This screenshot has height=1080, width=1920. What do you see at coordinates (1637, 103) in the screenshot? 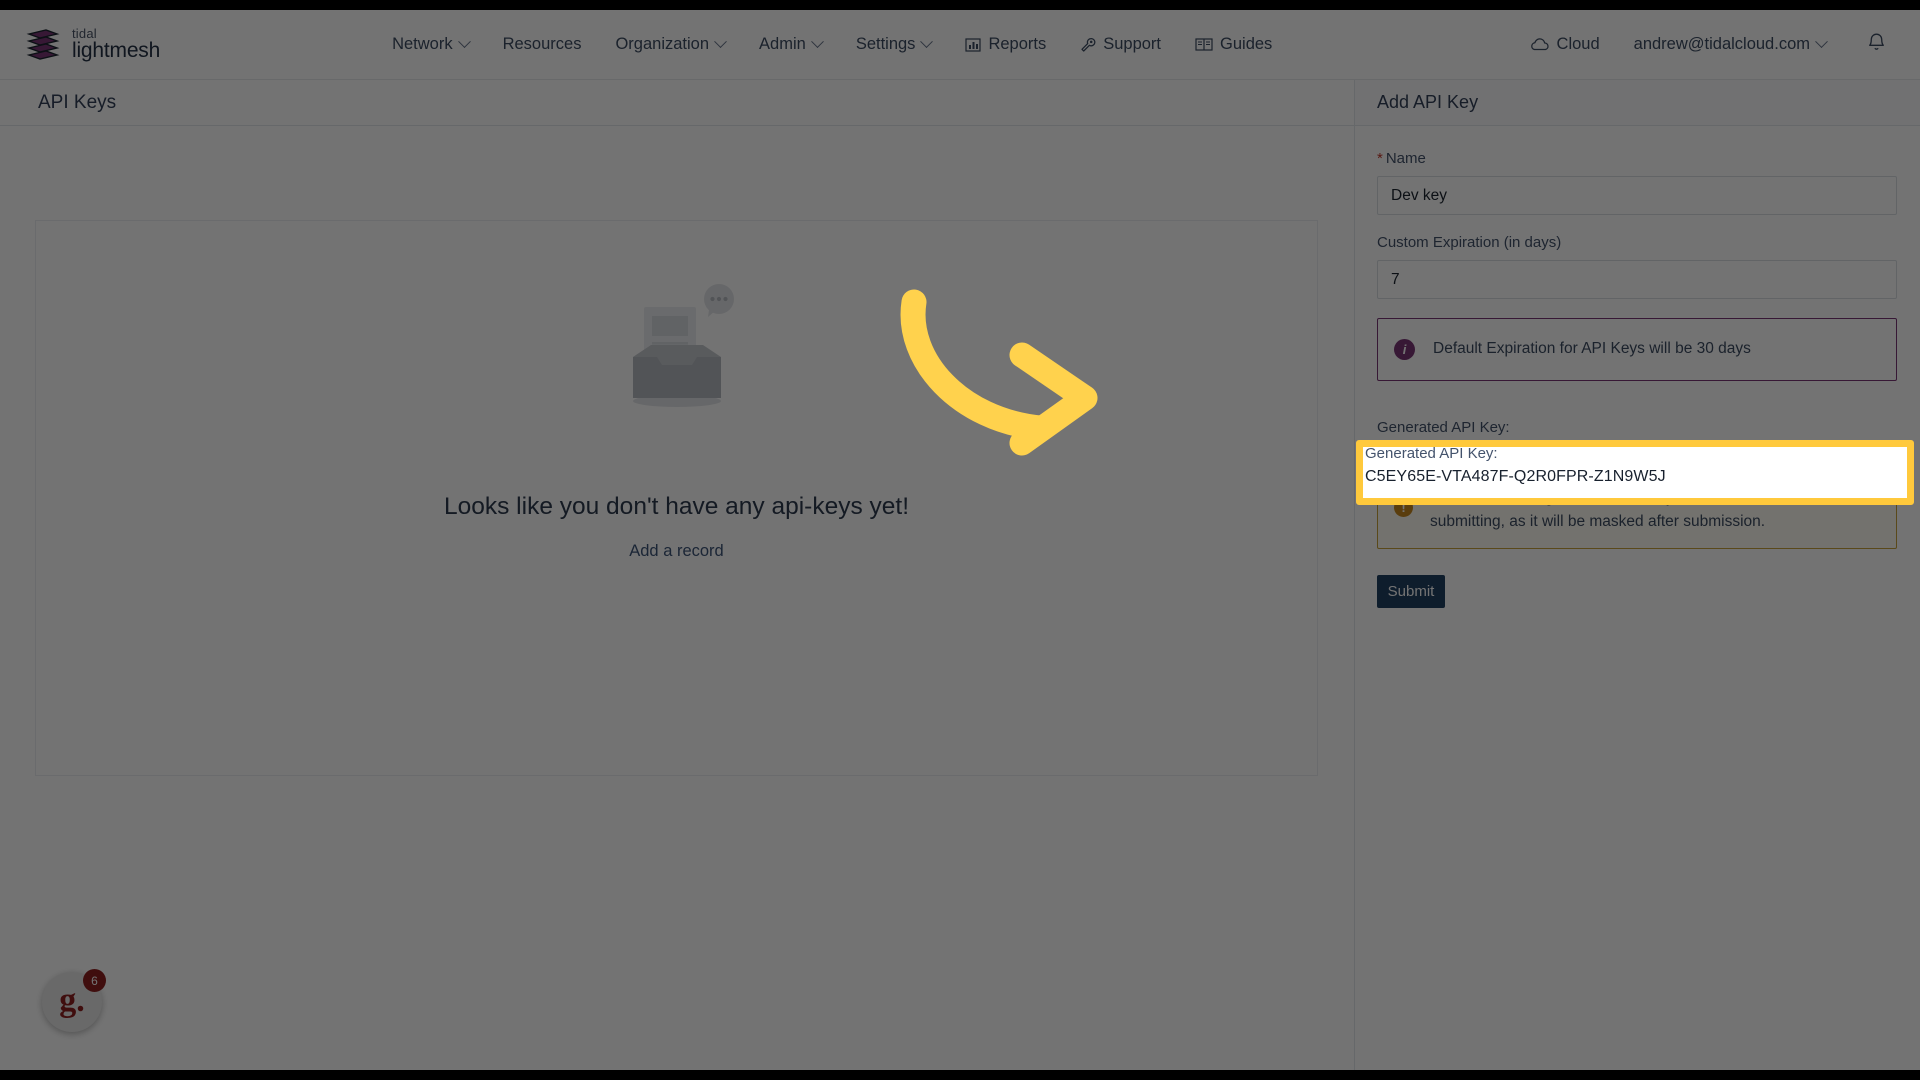
I see `drawer-header: Add API Key` at bounding box center [1637, 103].